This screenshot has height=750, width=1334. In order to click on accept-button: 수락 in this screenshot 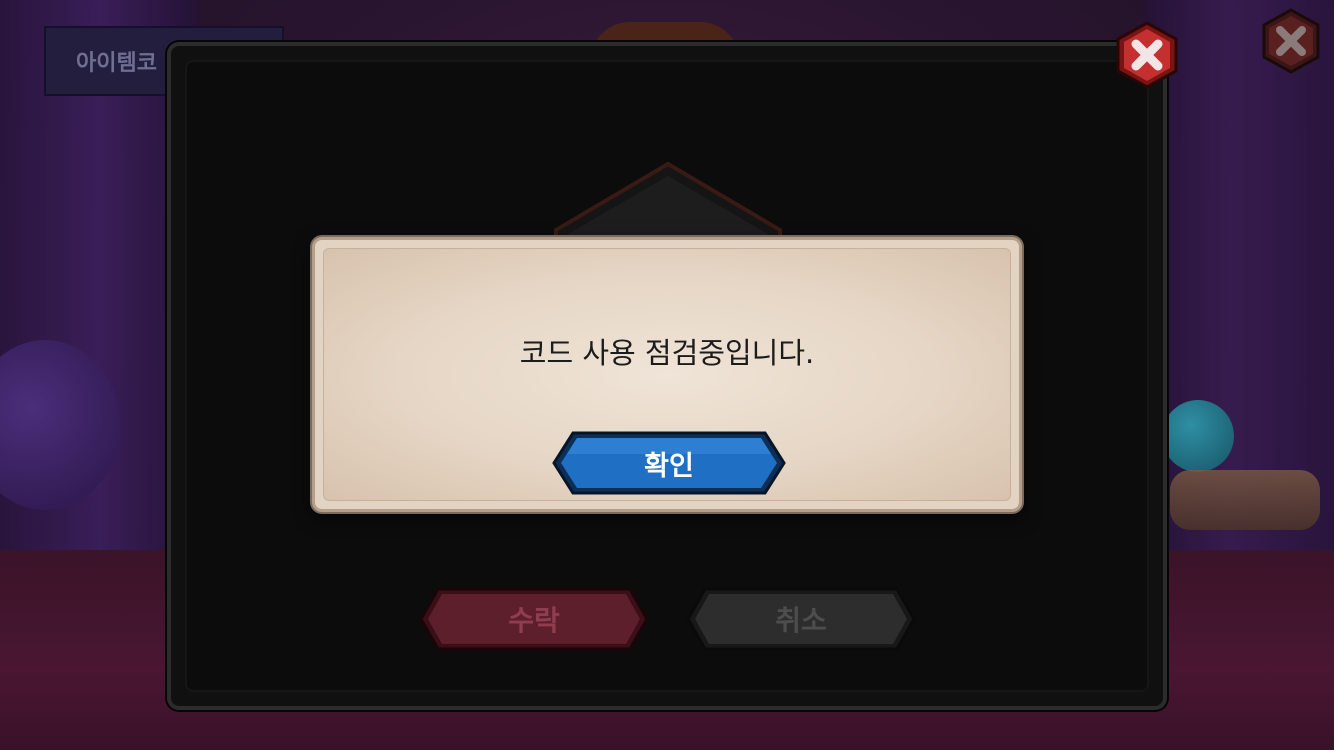, I will do `click(534, 619)`.